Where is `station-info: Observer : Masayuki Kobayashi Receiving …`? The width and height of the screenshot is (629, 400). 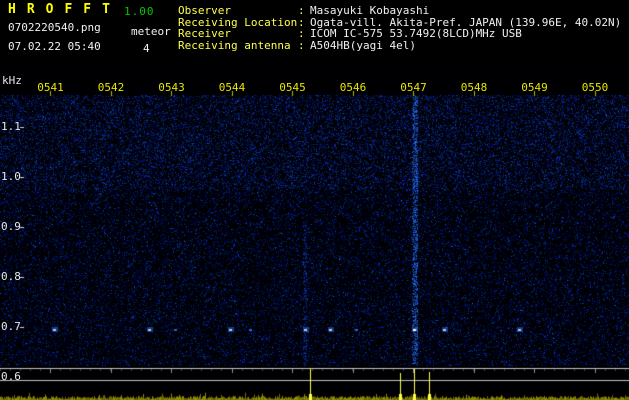
station-info: Observer : Masayuki Kobayashi Receiving … is located at coordinates (399, 28).